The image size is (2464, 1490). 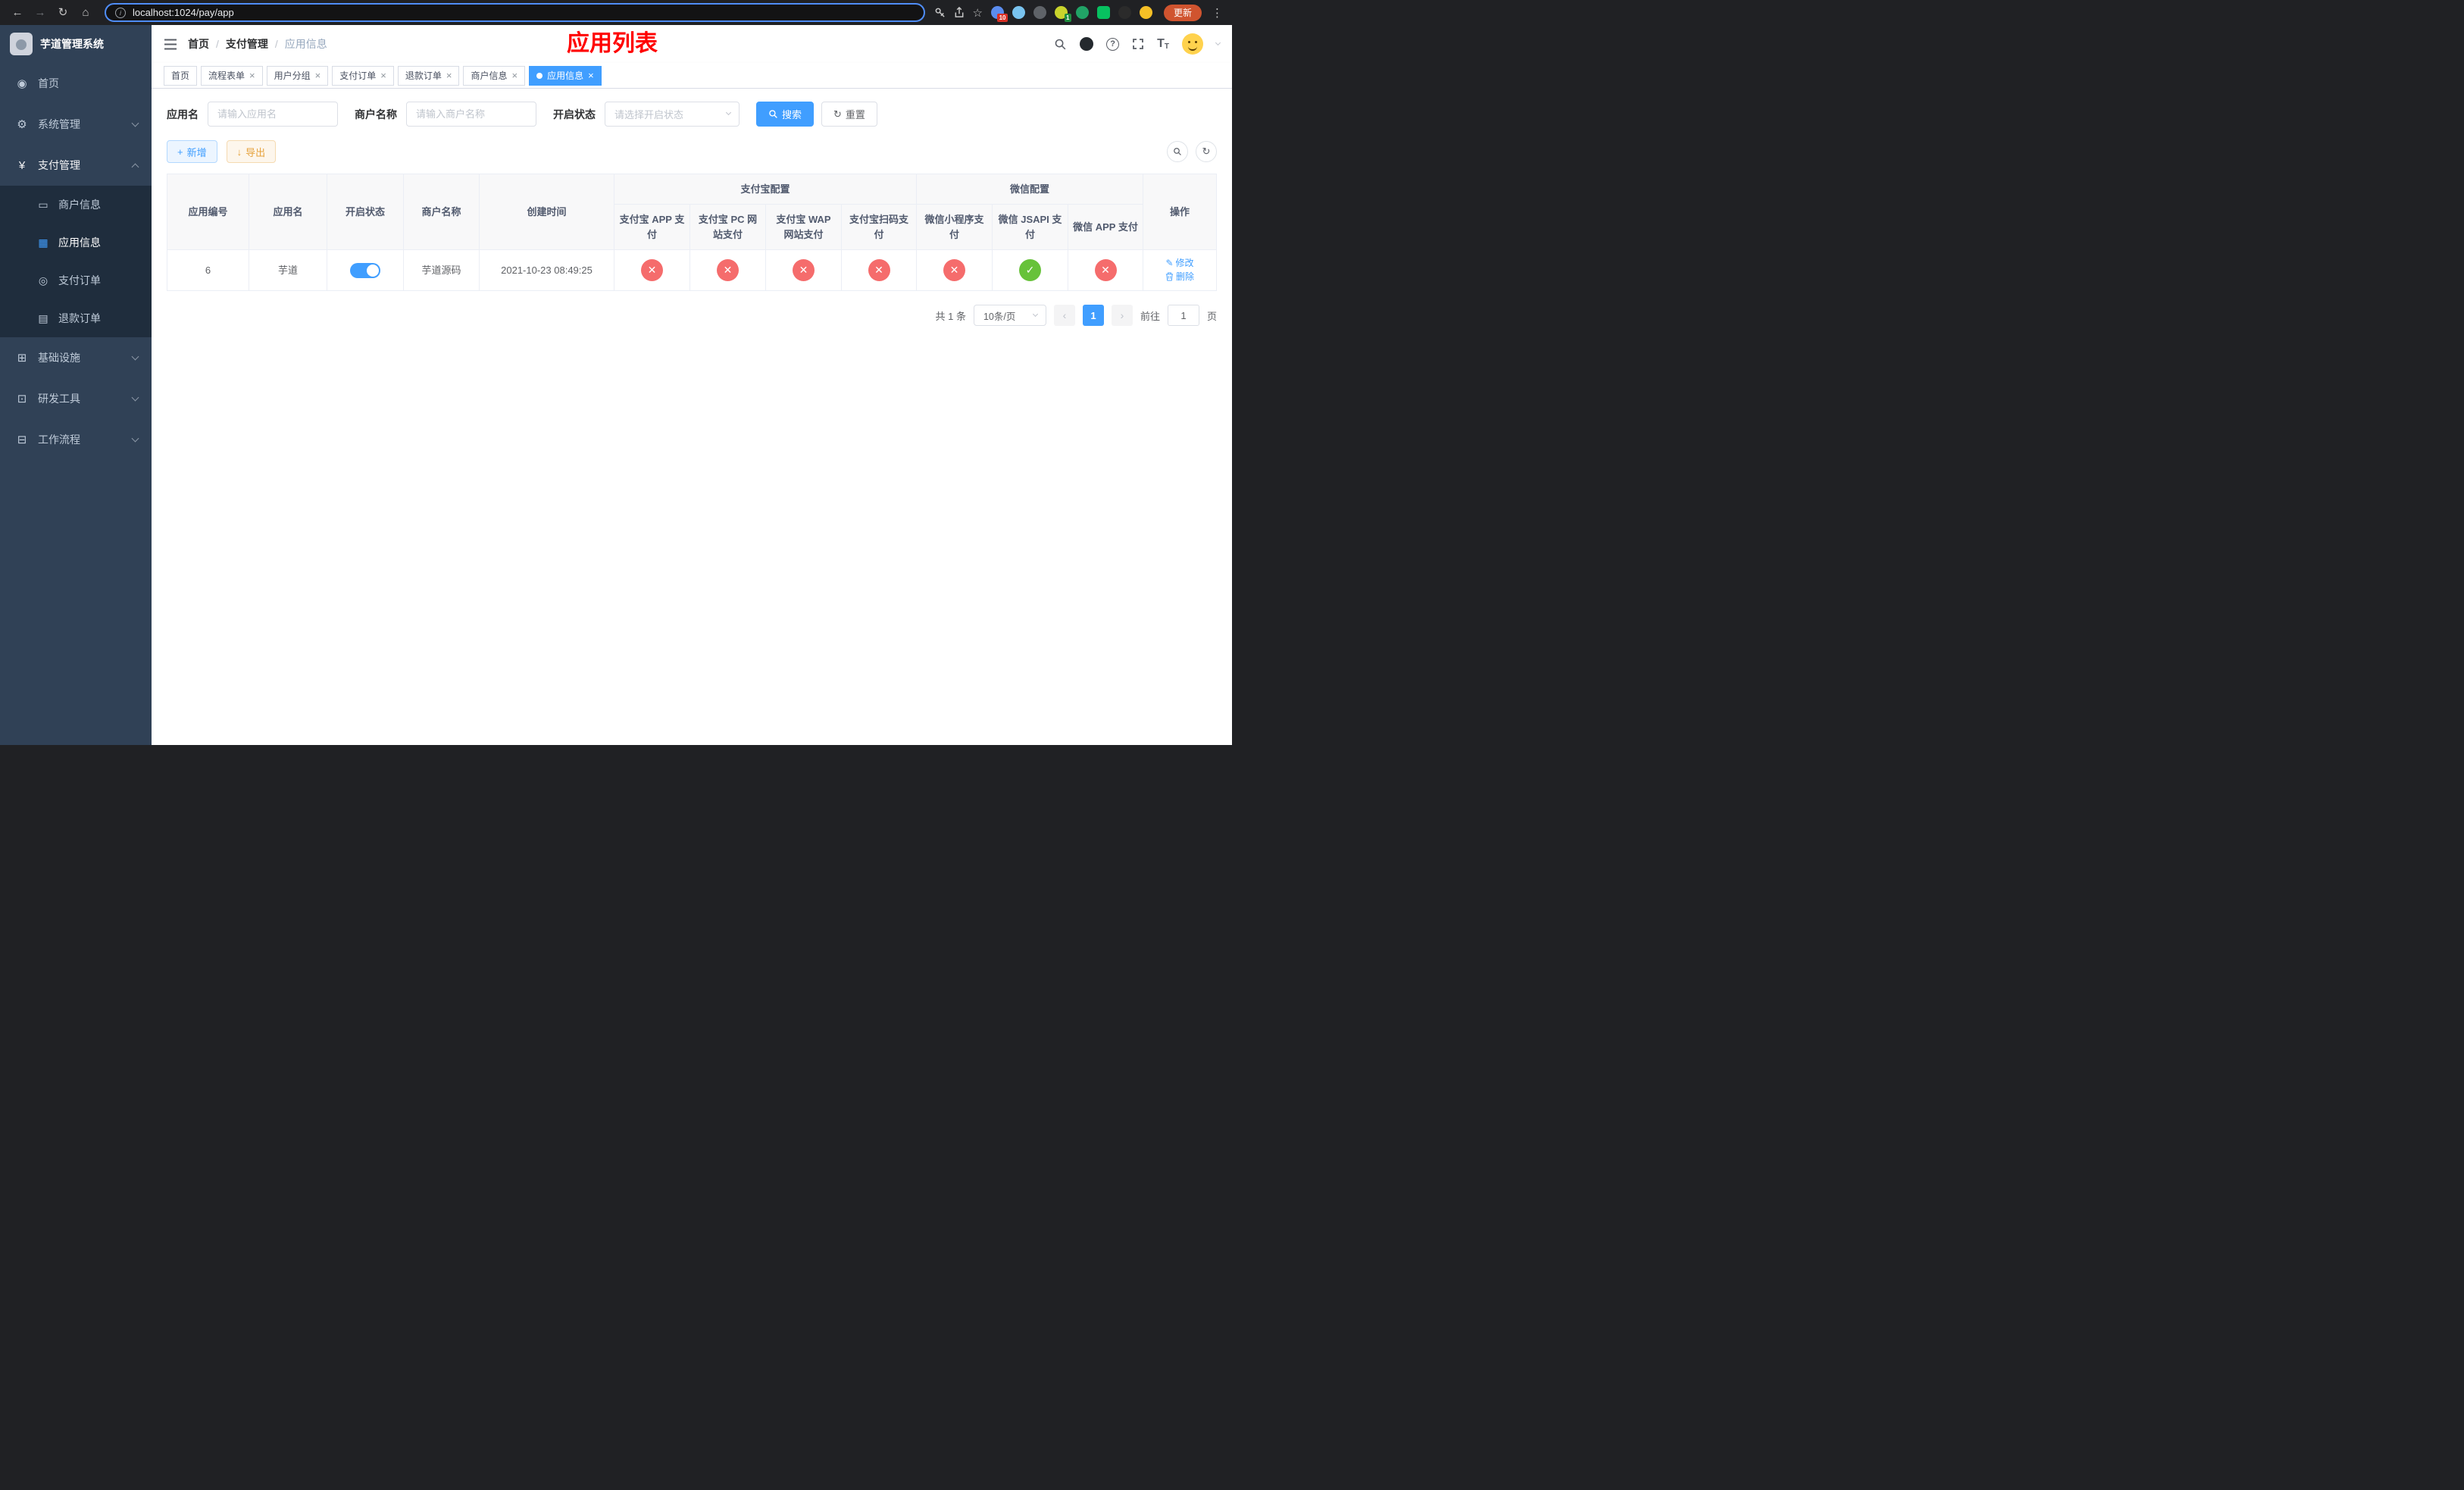 I want to click on goto-page-input, so click(x=1183, y=315).